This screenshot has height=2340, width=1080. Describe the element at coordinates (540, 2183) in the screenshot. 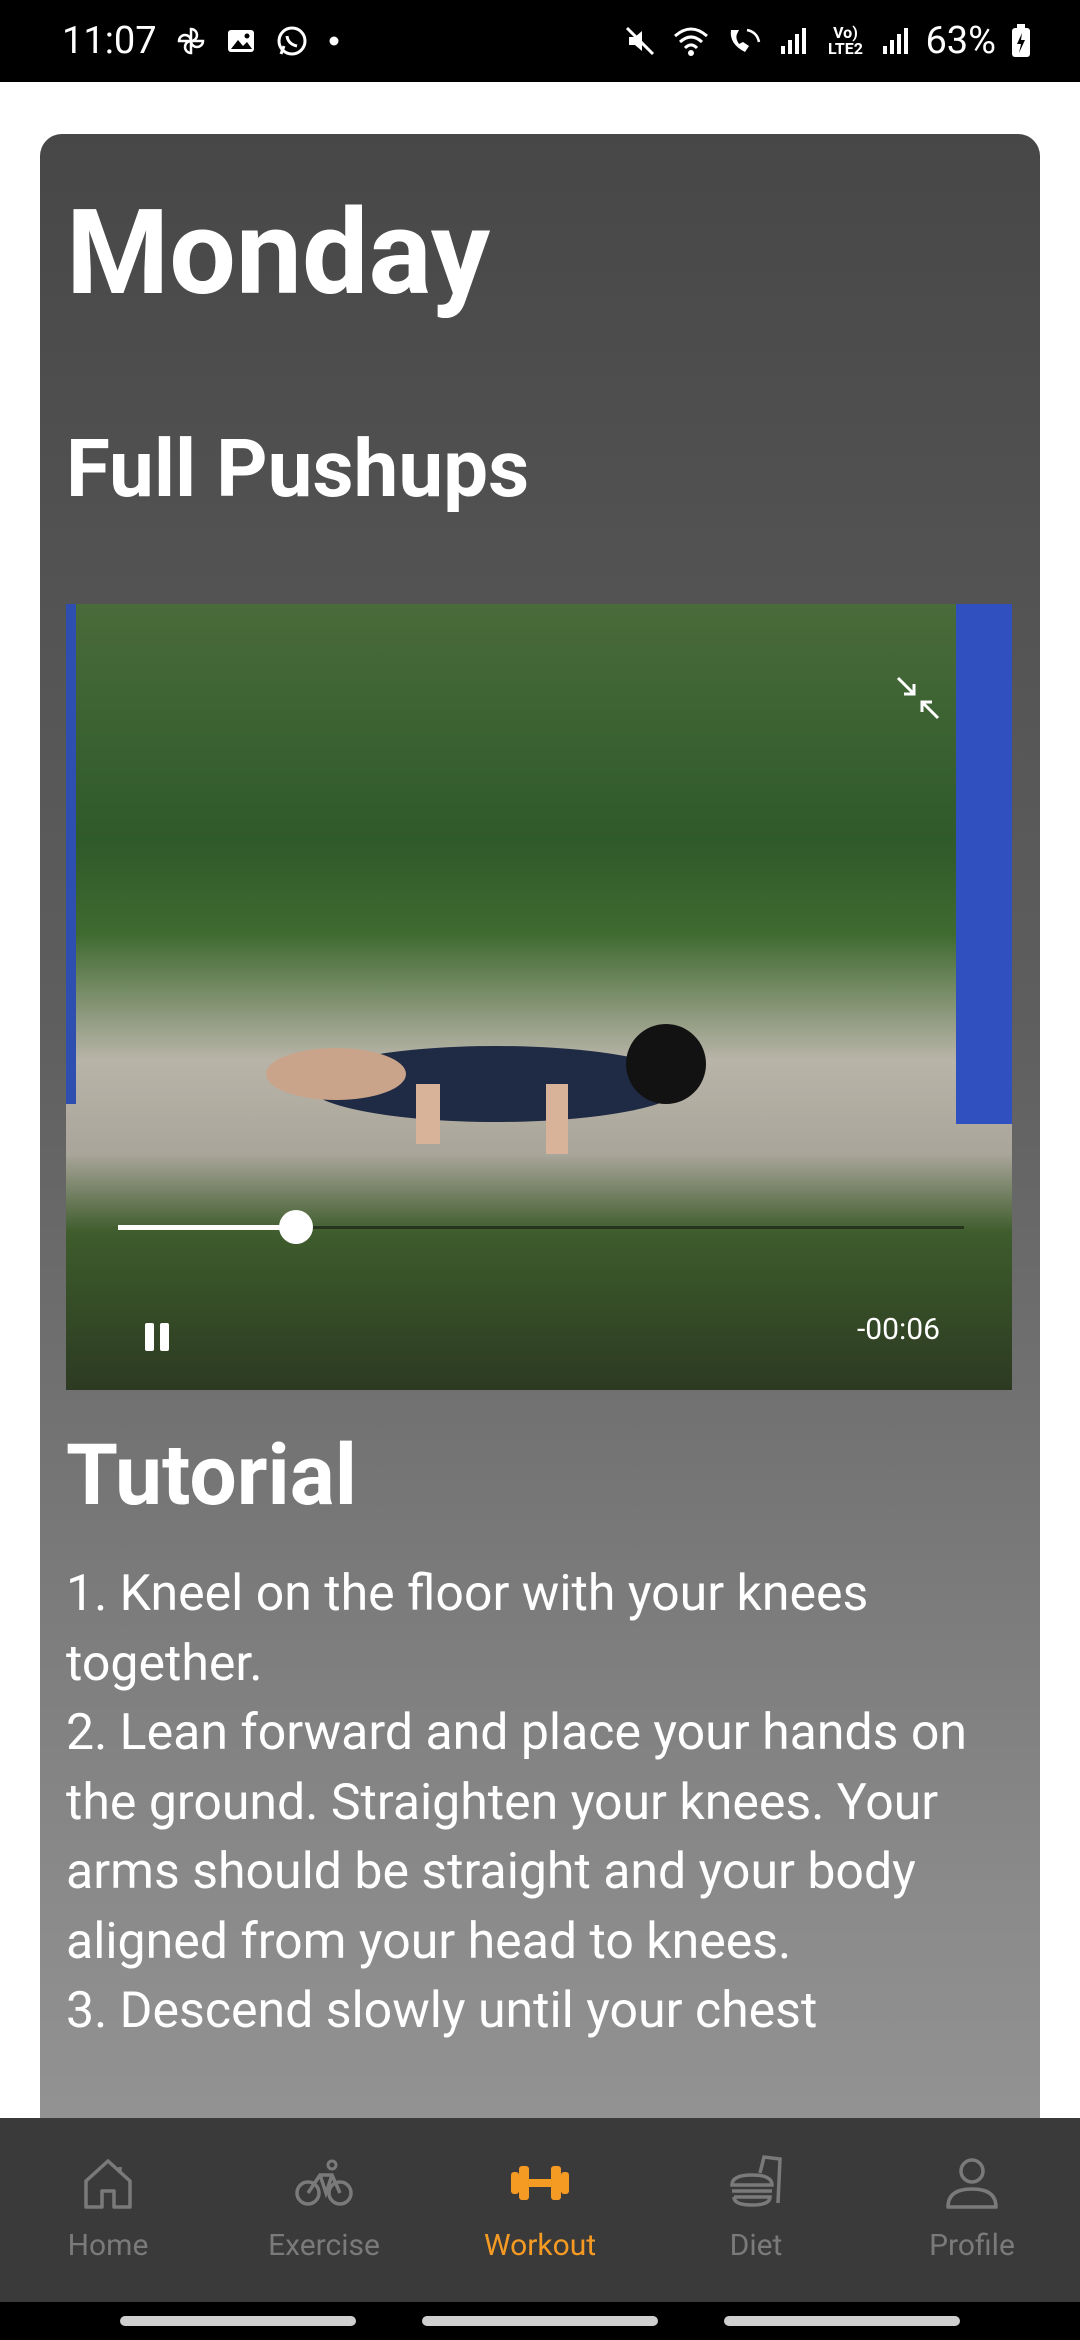

I see `dumbbell-icon` at that location.